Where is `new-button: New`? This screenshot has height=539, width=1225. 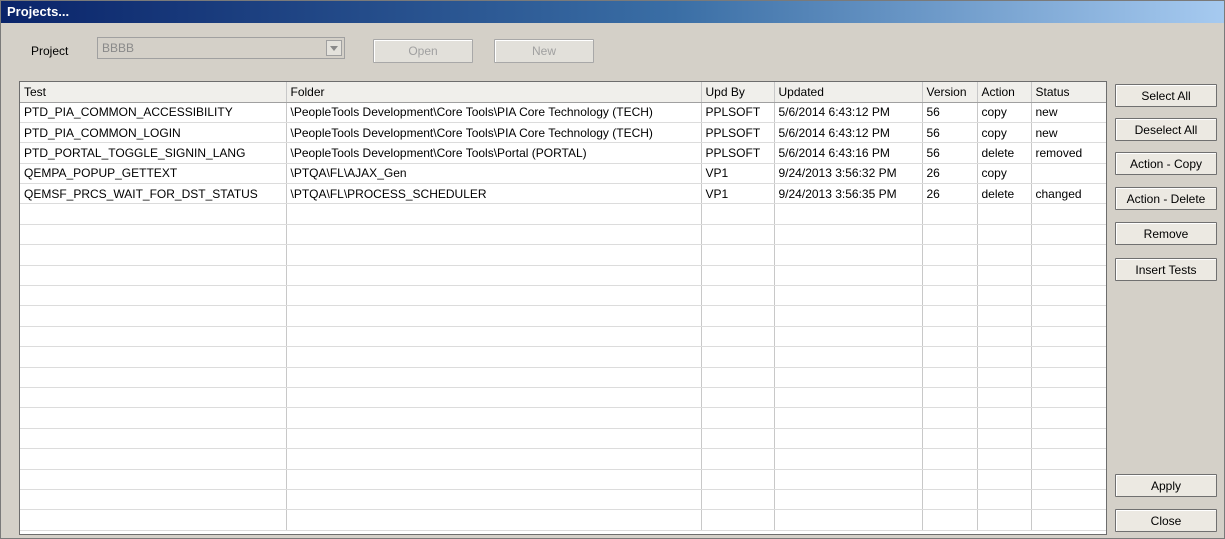 new-button: New is located at coordinates (544, 51).